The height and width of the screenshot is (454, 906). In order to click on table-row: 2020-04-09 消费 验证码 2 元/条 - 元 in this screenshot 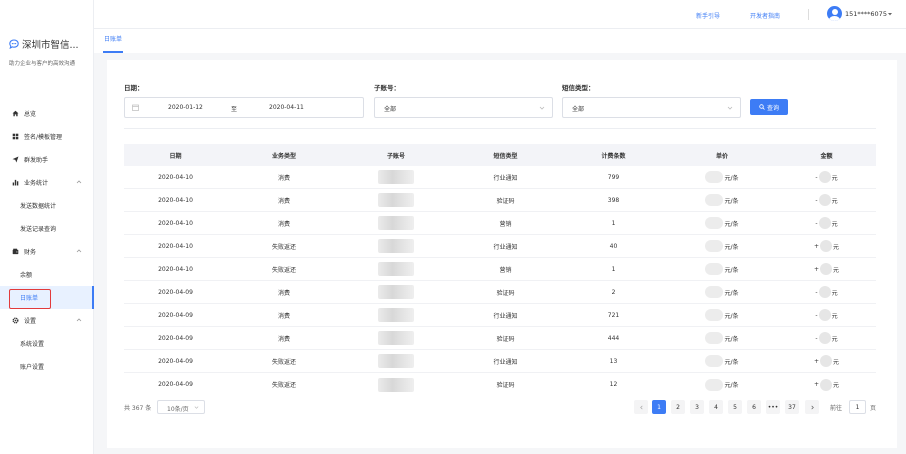, I will do `click(500, 292)`.